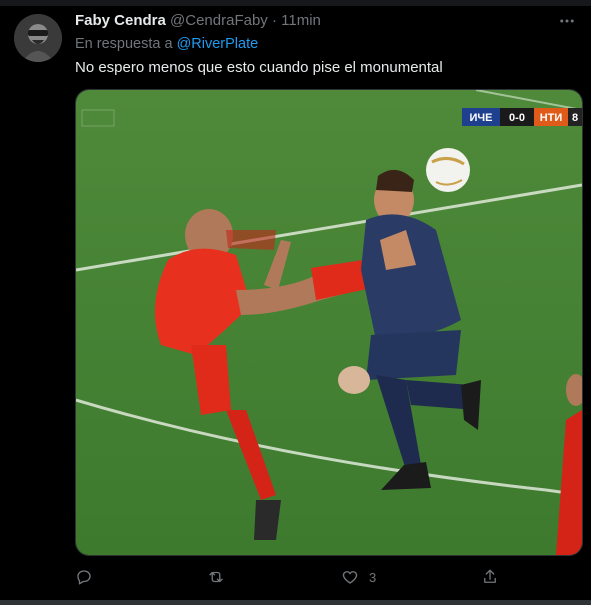  What do you see at coordinates (218, 44) in the screenshot?
I see `reply-to-link: @RiverPlate` at bounding box center [218, 44].